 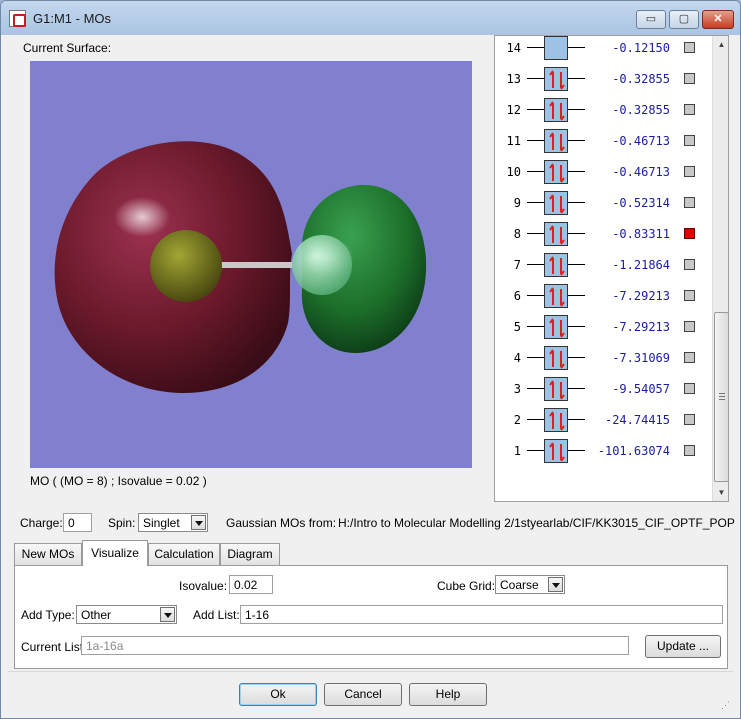 I want to click on current-surface-label: Current Surface:, so click(x=67, y=48).